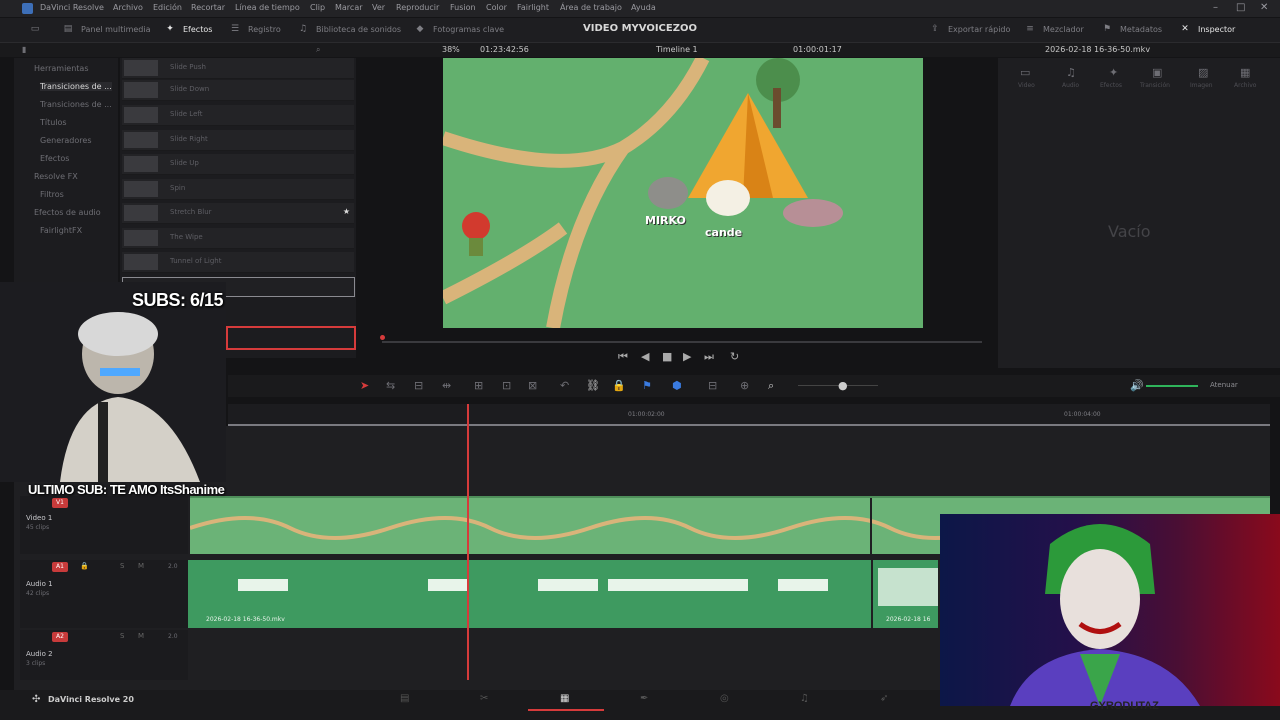 Image resolution: width=1280 pixels, height=720 pixels. I want to click on zoom-level: 38%, so click(451, 49).